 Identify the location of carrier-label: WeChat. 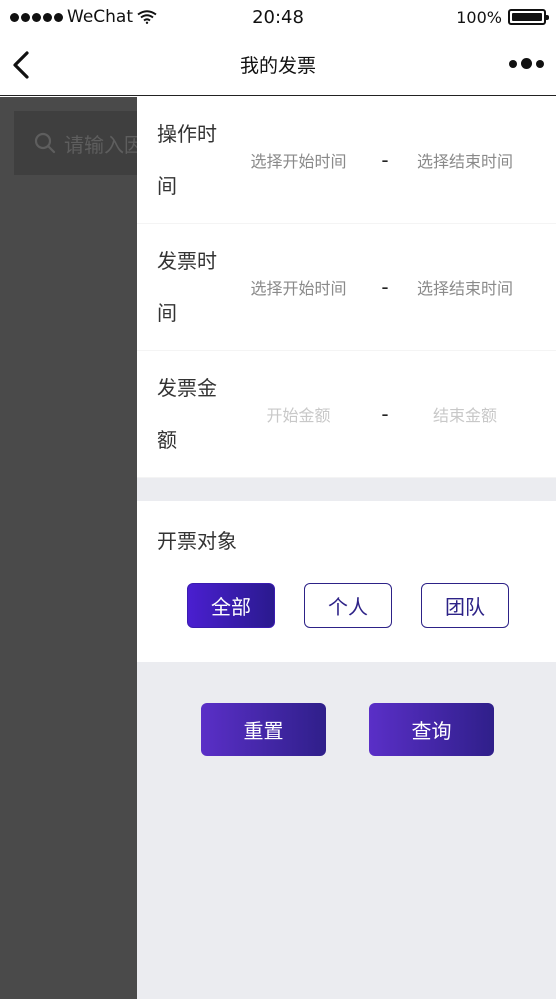
(100, 17).